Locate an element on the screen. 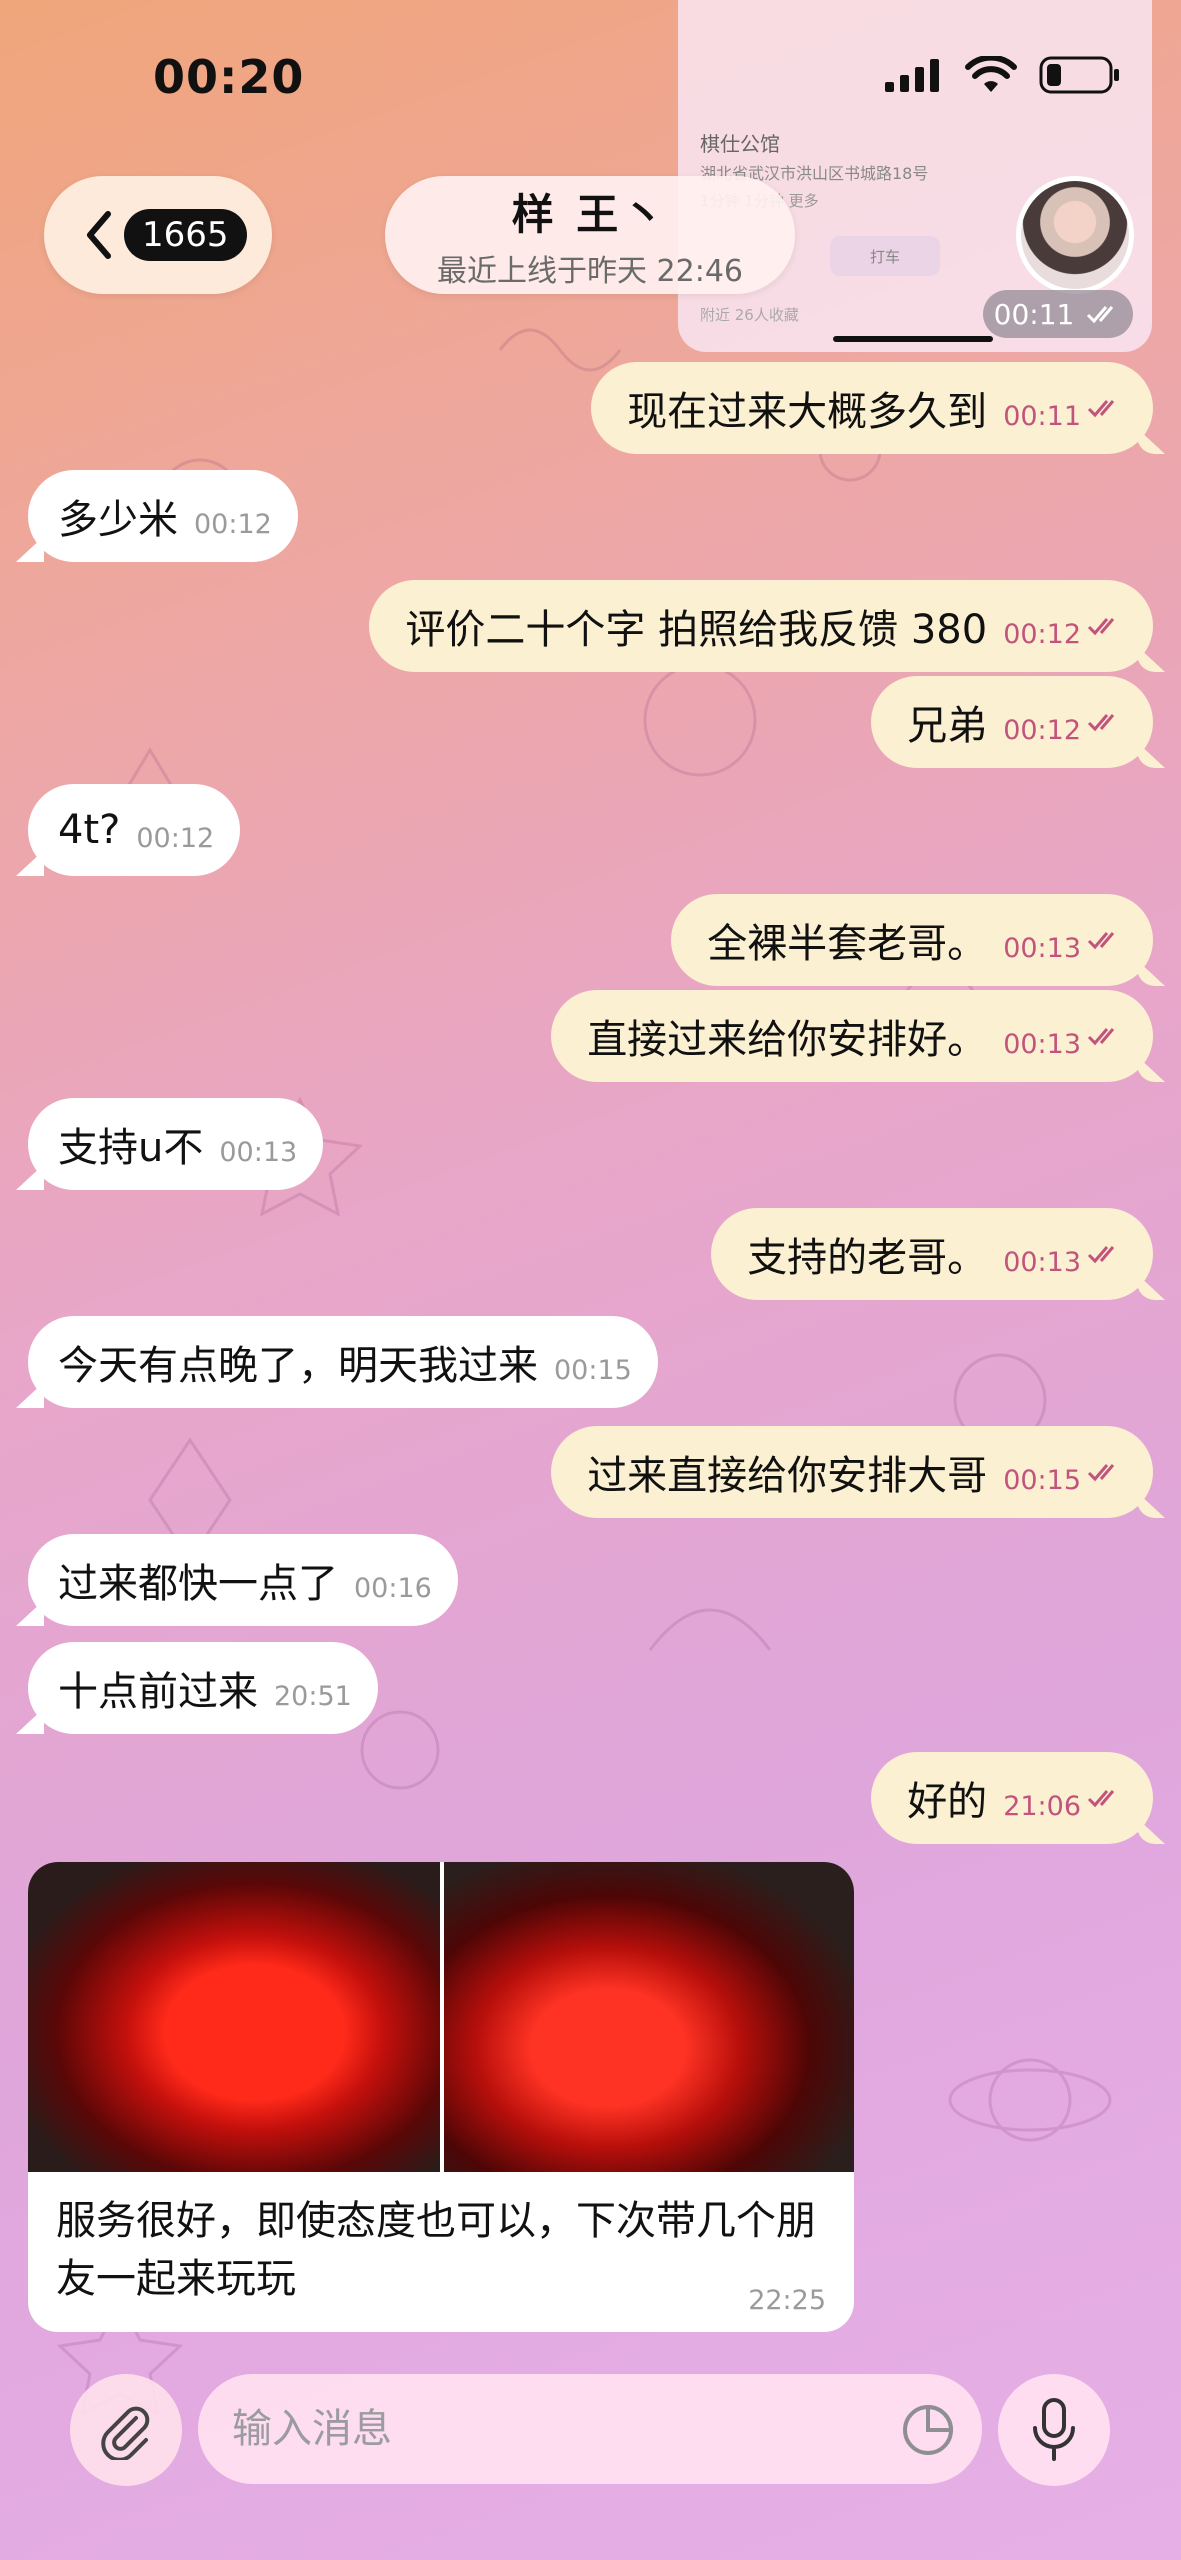  sticker-icon is located at coordinates (928, 2430).